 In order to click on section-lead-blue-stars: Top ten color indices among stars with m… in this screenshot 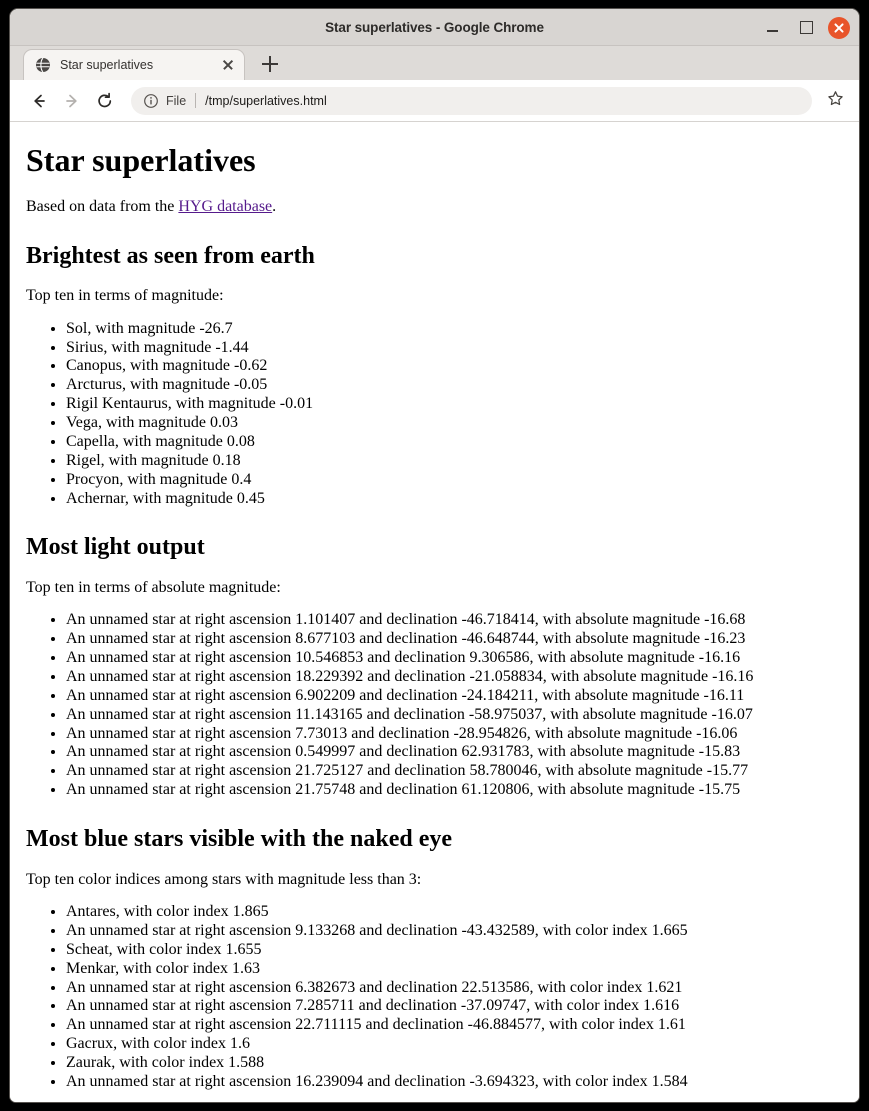, I will do `click(224, 879)`.